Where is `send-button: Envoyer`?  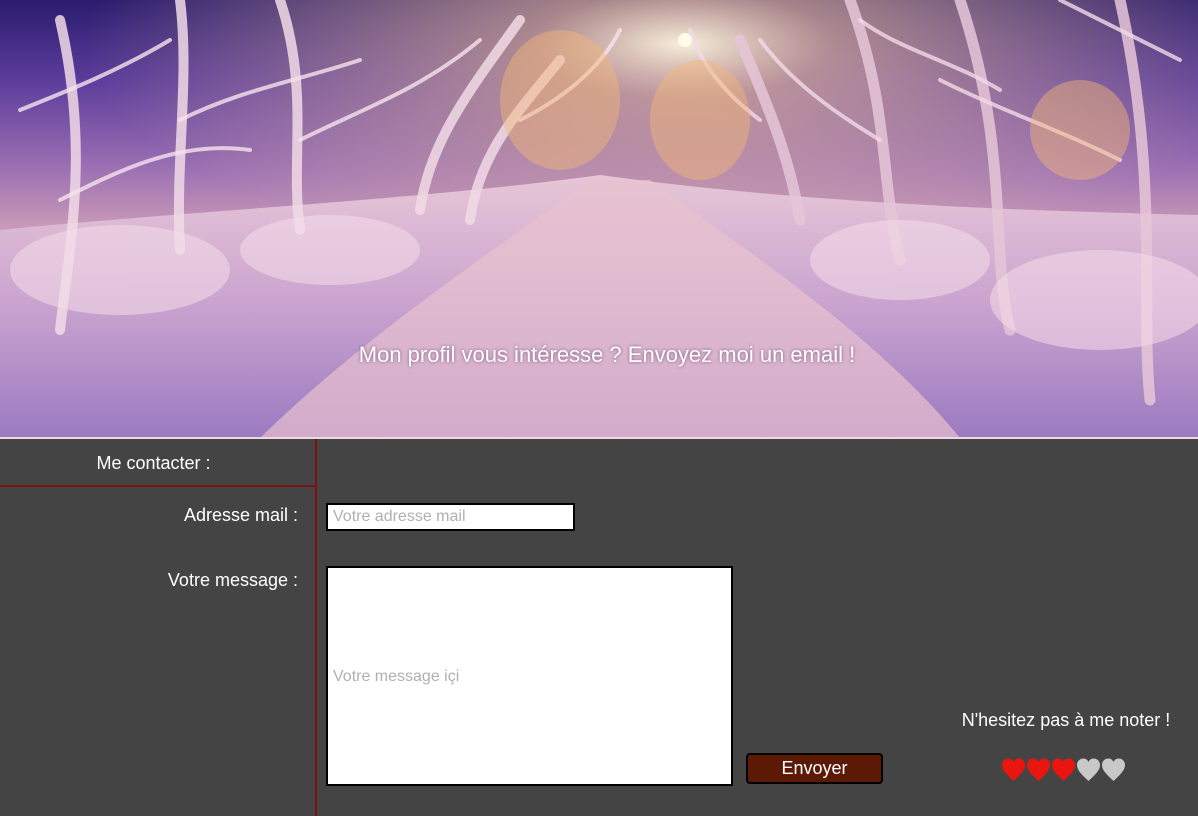 send-button: Envoyer is located at coordinates (814, 768).